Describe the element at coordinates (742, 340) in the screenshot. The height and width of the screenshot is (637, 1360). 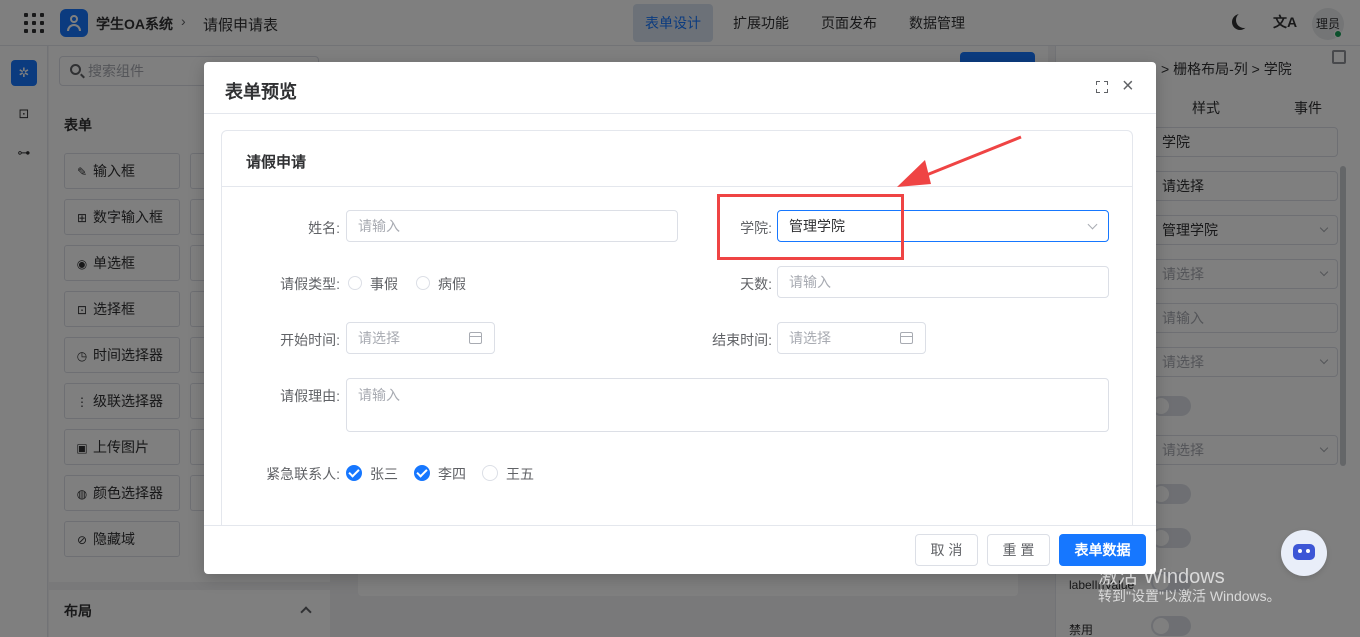
I see `end-time-label: 结束时间:` at that location.